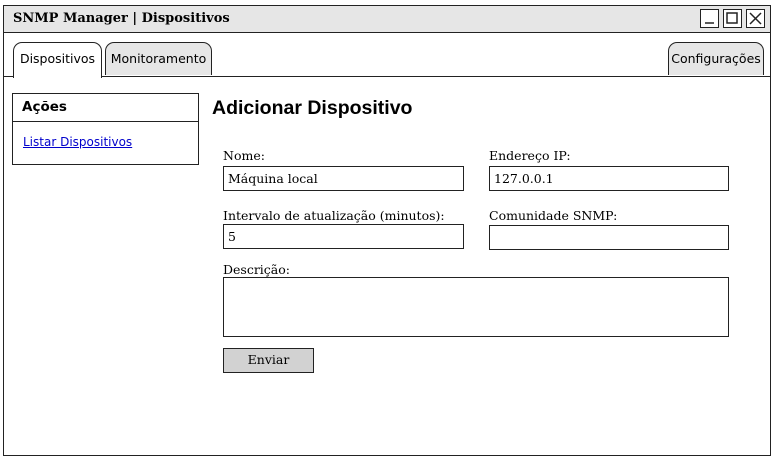  Describe the element at coordinates (476, 307) in the screenshot. I see `description-field` at that location.